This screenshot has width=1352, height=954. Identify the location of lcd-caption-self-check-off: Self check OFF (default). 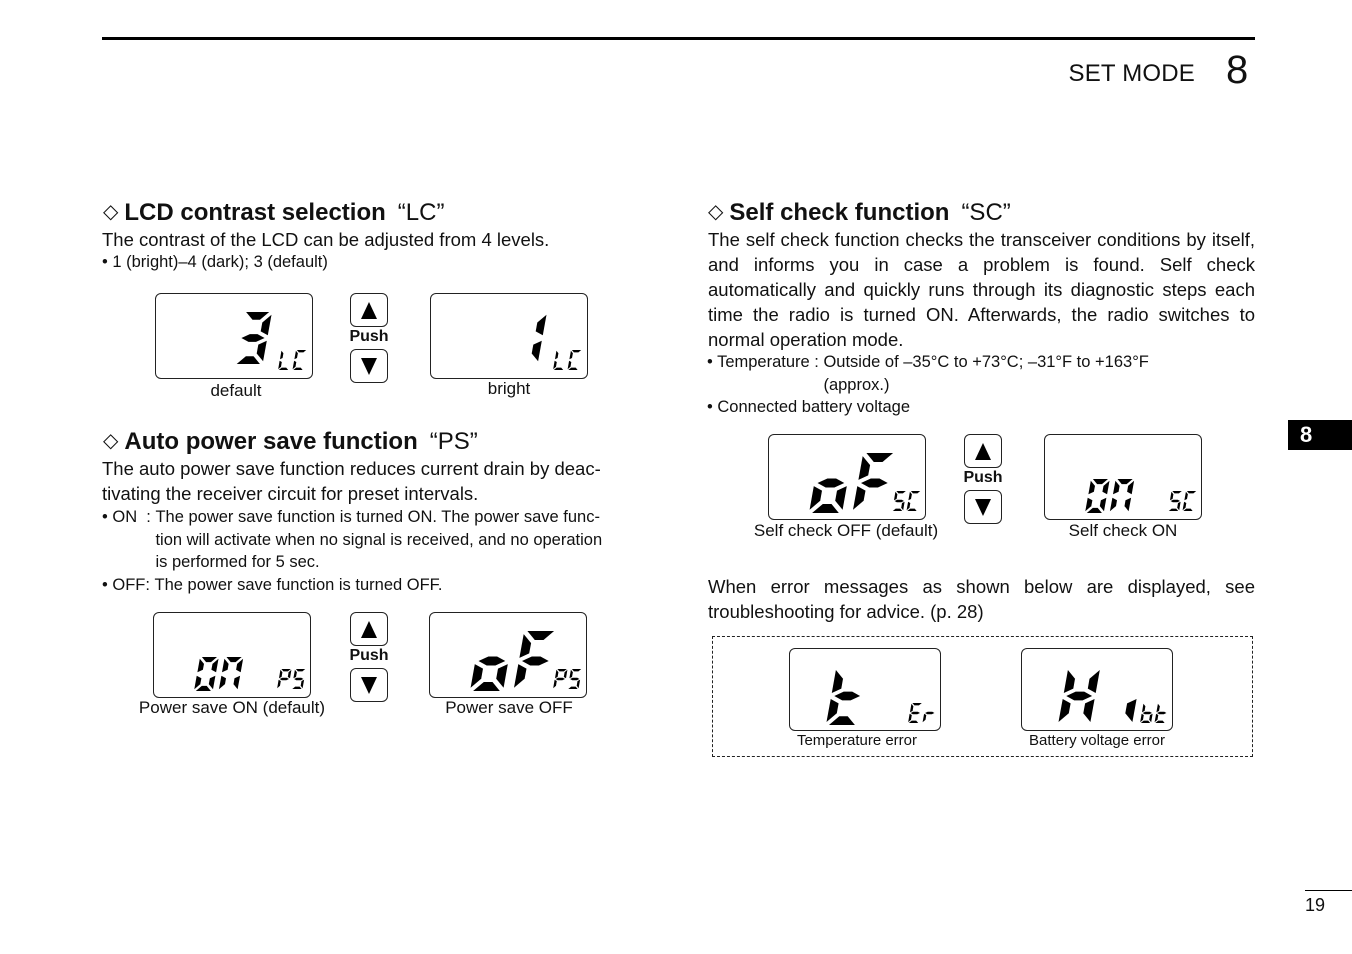
(846, 530).